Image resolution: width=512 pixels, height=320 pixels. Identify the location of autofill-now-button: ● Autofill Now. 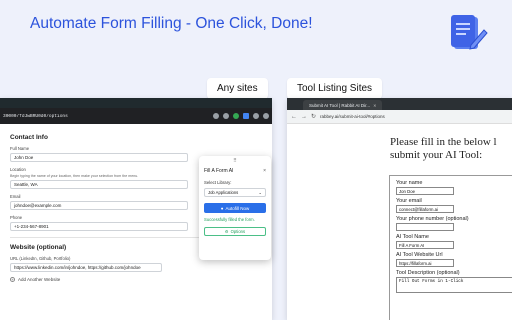
(235, 208).